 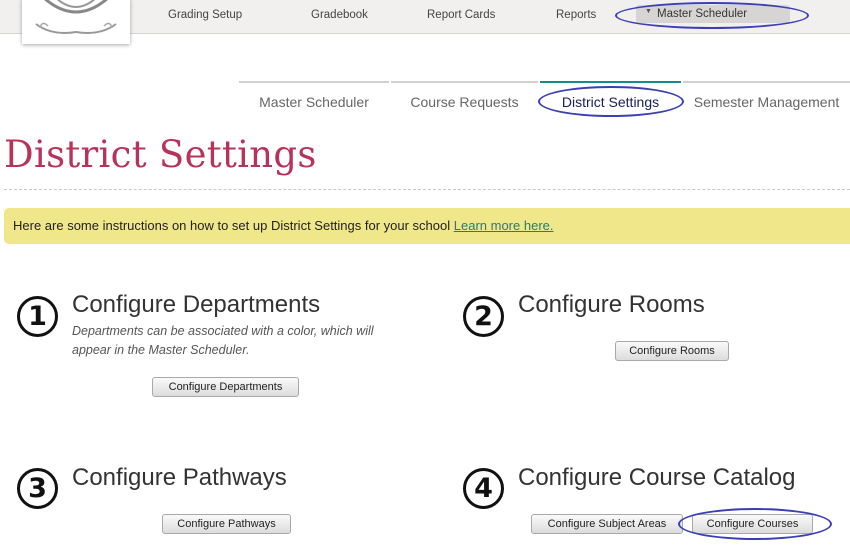 I want to click on page-title: District Settings, so click(x=160, y=154).